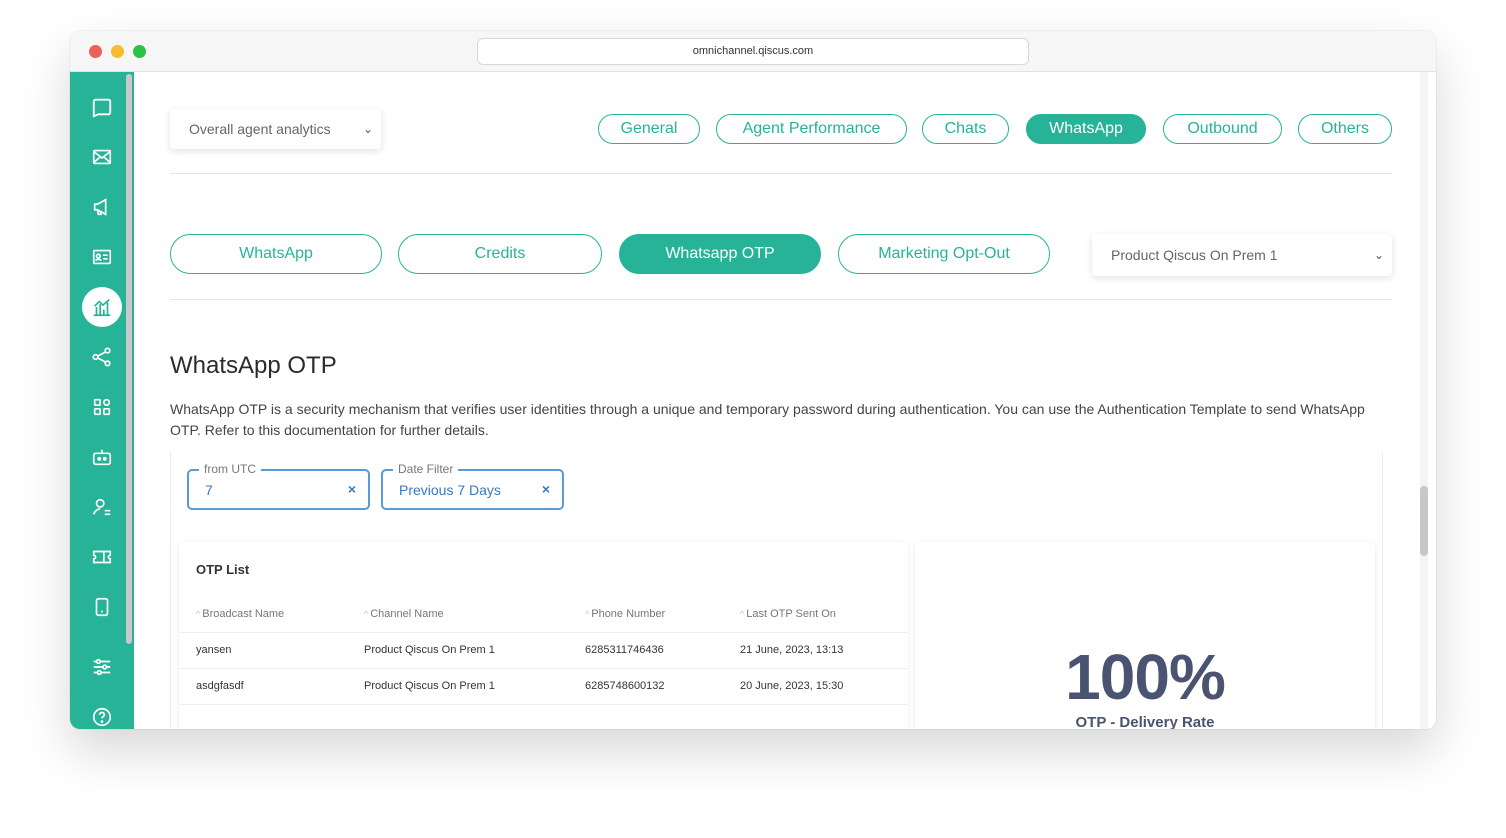 The height and width of the screenshot is (838, 1506). What do you see at coordinates (352, 489) in the screenshot?
I see `utc-clear-icon: ×` at bounding box center [352, 489].